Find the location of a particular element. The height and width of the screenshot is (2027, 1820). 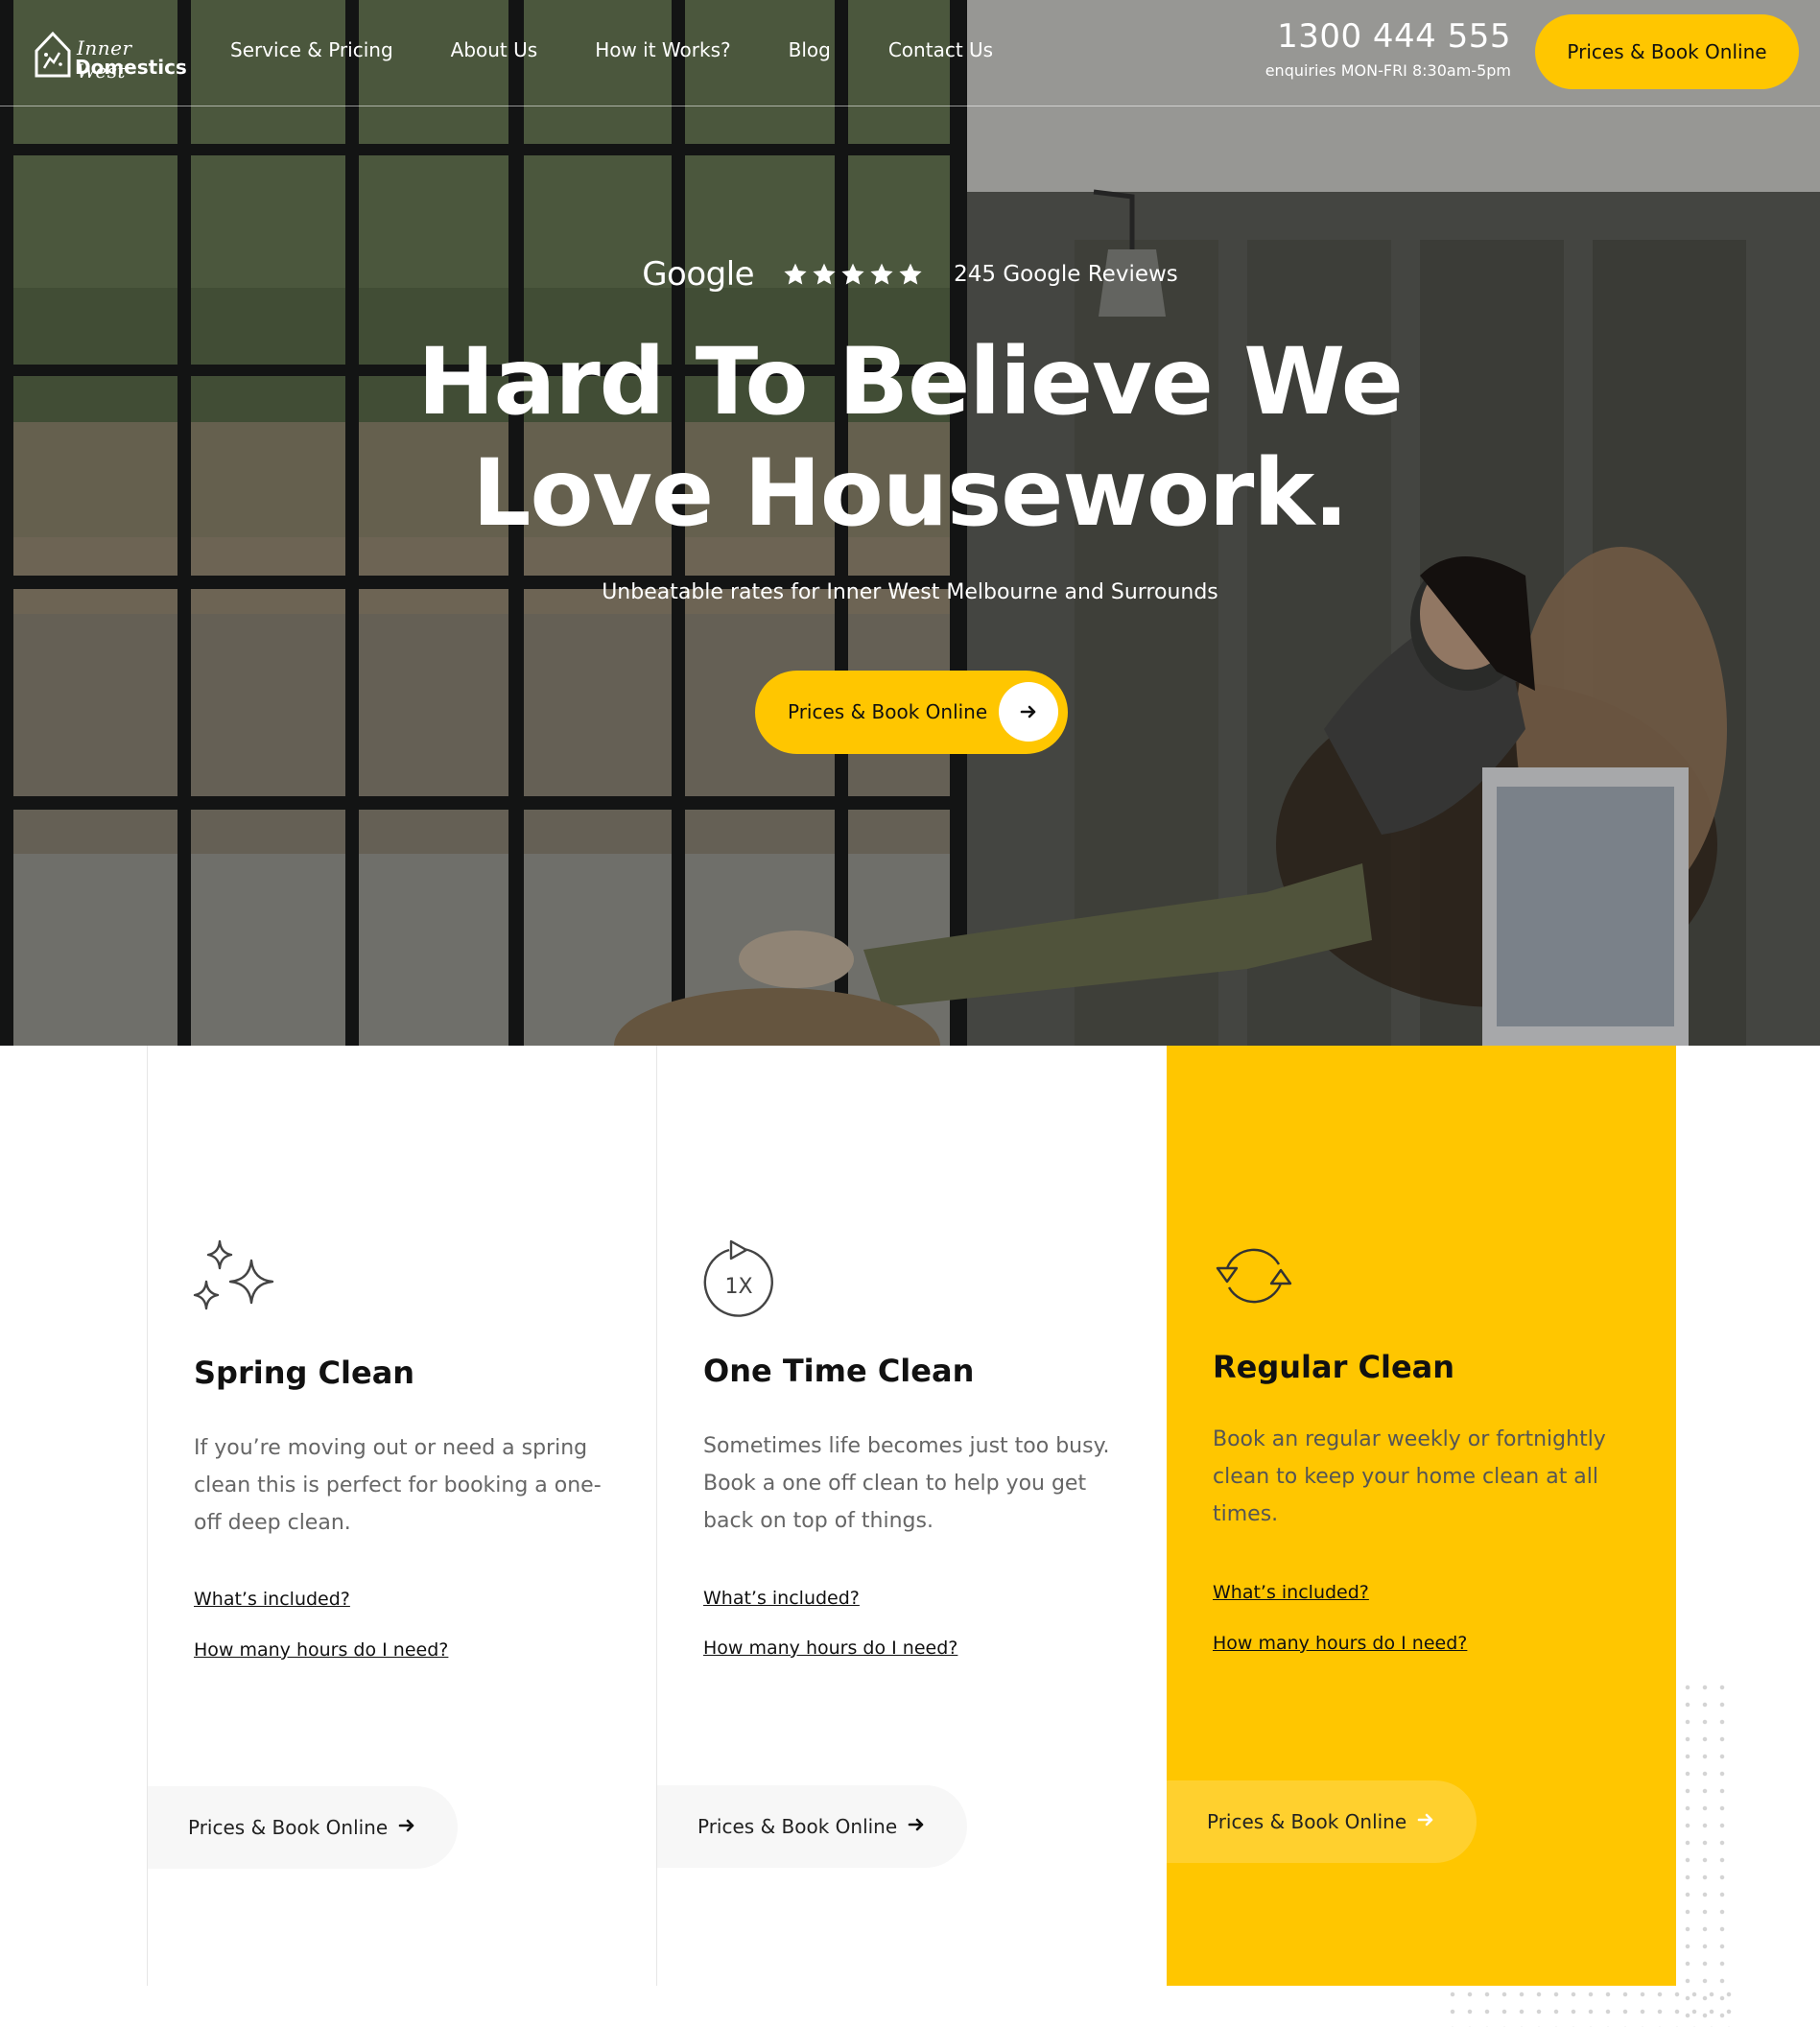

hero-book-button: Prices & Book Online is located at coordinates (912, 712).